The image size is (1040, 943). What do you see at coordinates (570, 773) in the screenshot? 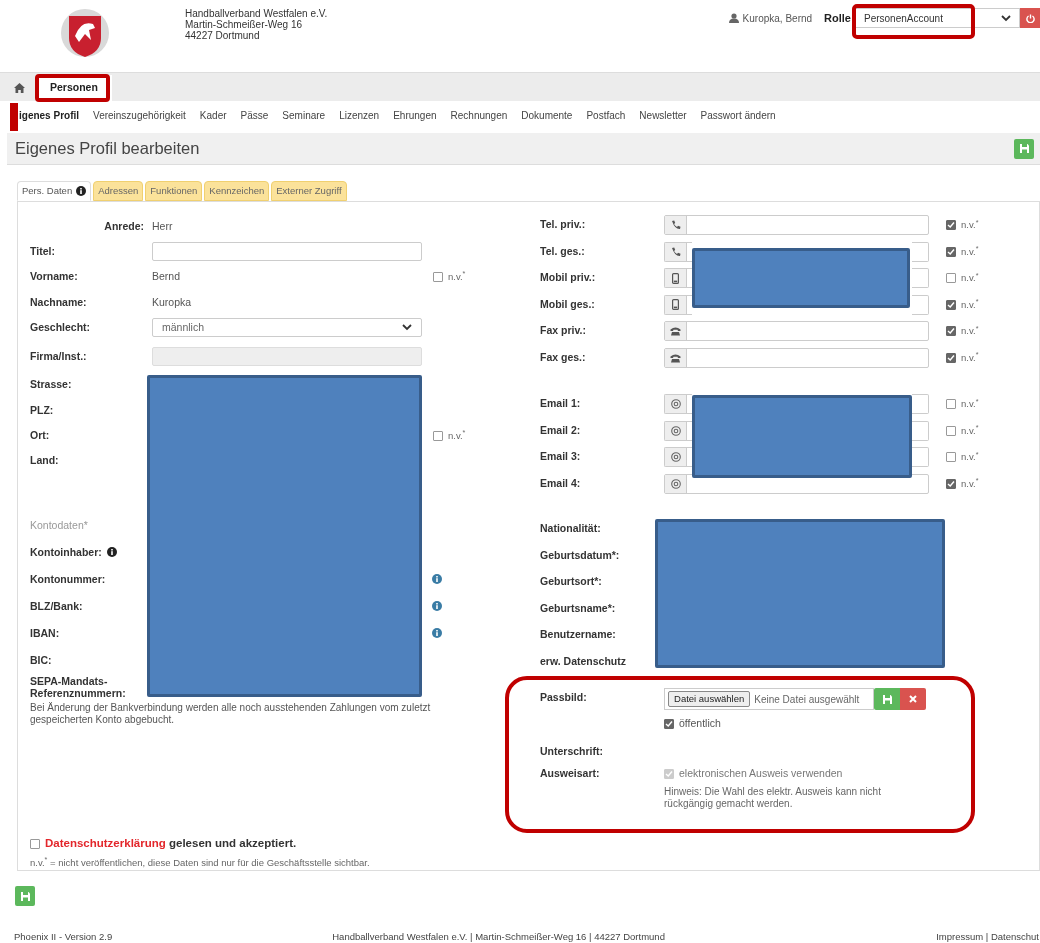
I see `field-label: Ausweisart:` at bounding box center [570, 773].